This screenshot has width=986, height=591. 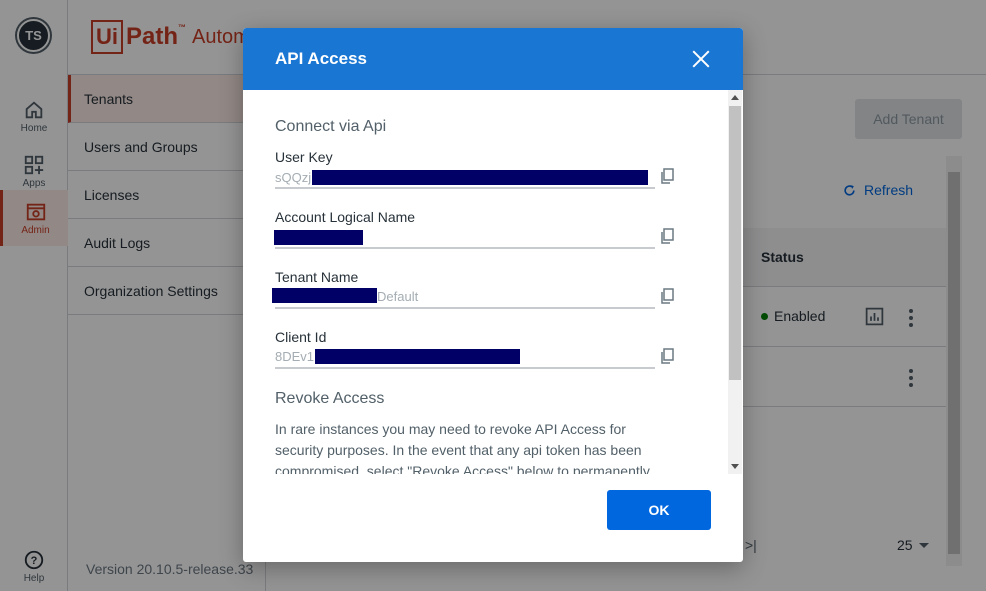 What do you see at coordinates (659, 510) in the screenshot?
I see `ok-button: OK` at bounding box center [659, 510].